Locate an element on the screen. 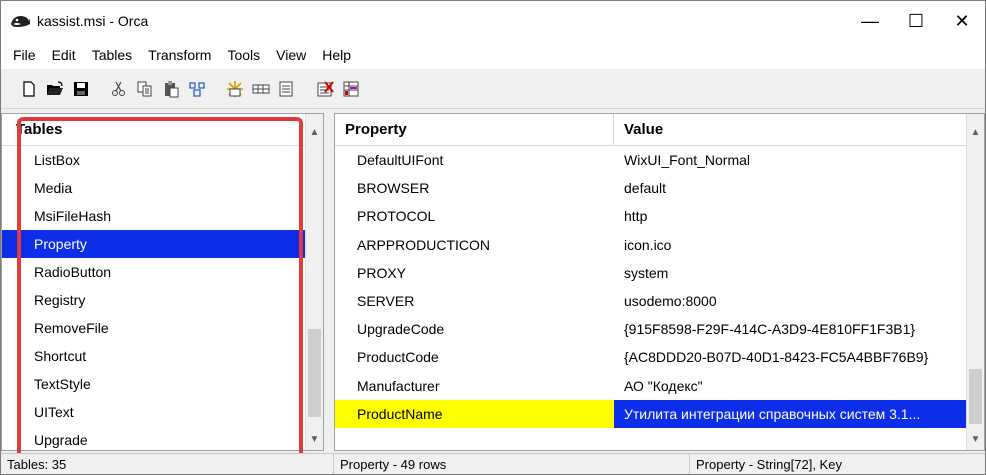  status-tables-count: Tables: 35 is located at coordinates (167, 464).